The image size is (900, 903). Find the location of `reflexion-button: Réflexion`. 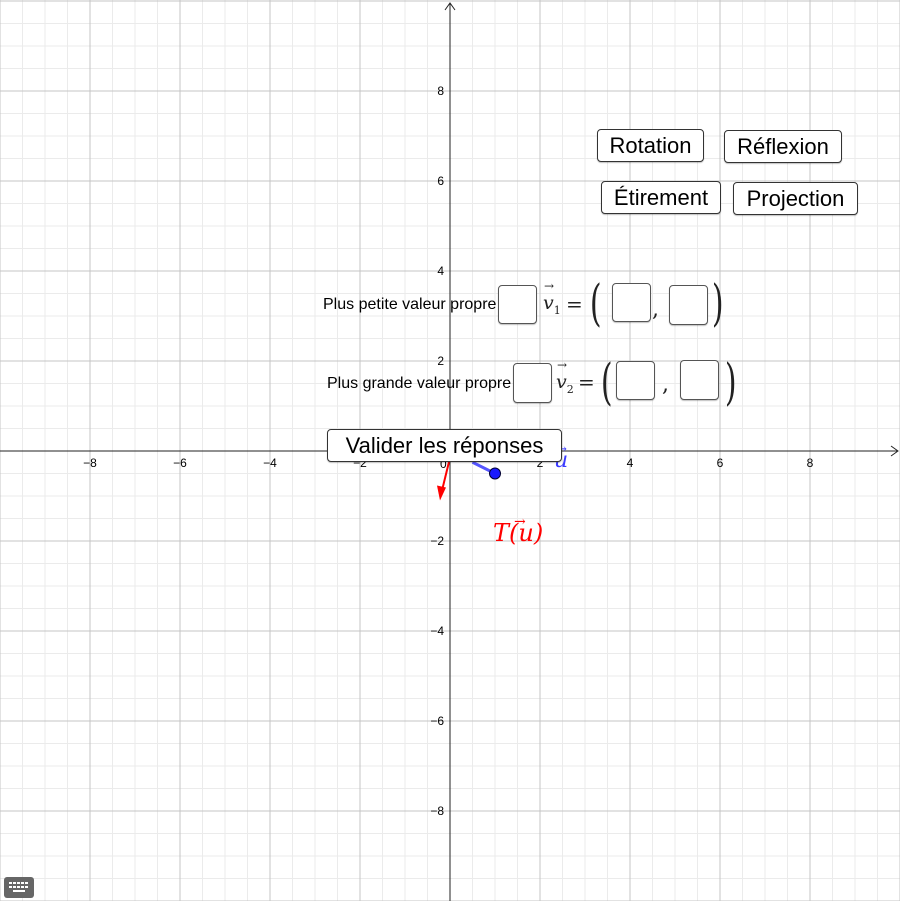

reflexion-button: Réflexion is located at coordinates (783, 146).